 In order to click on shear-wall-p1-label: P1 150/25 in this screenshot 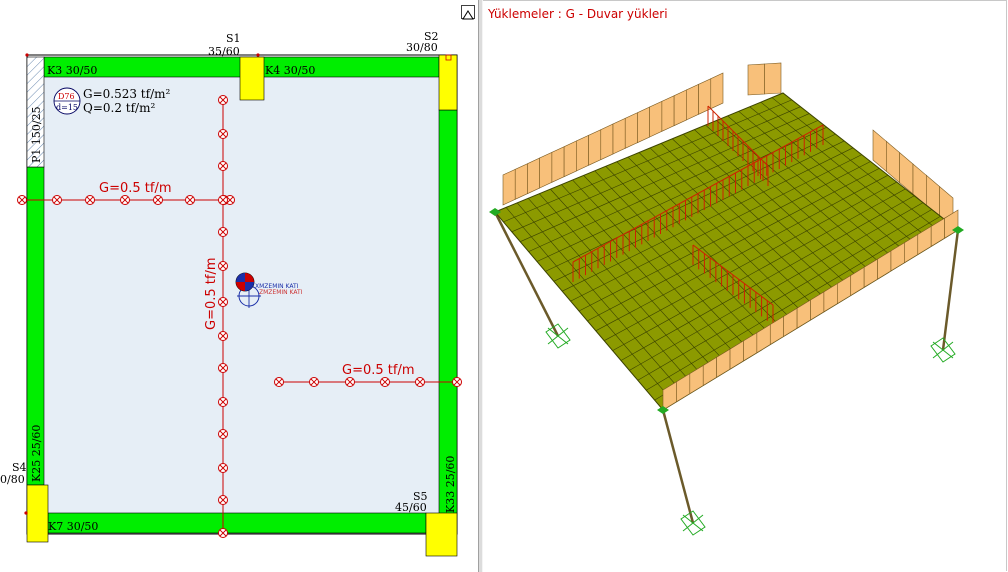, I will do `click(36, 134)`.